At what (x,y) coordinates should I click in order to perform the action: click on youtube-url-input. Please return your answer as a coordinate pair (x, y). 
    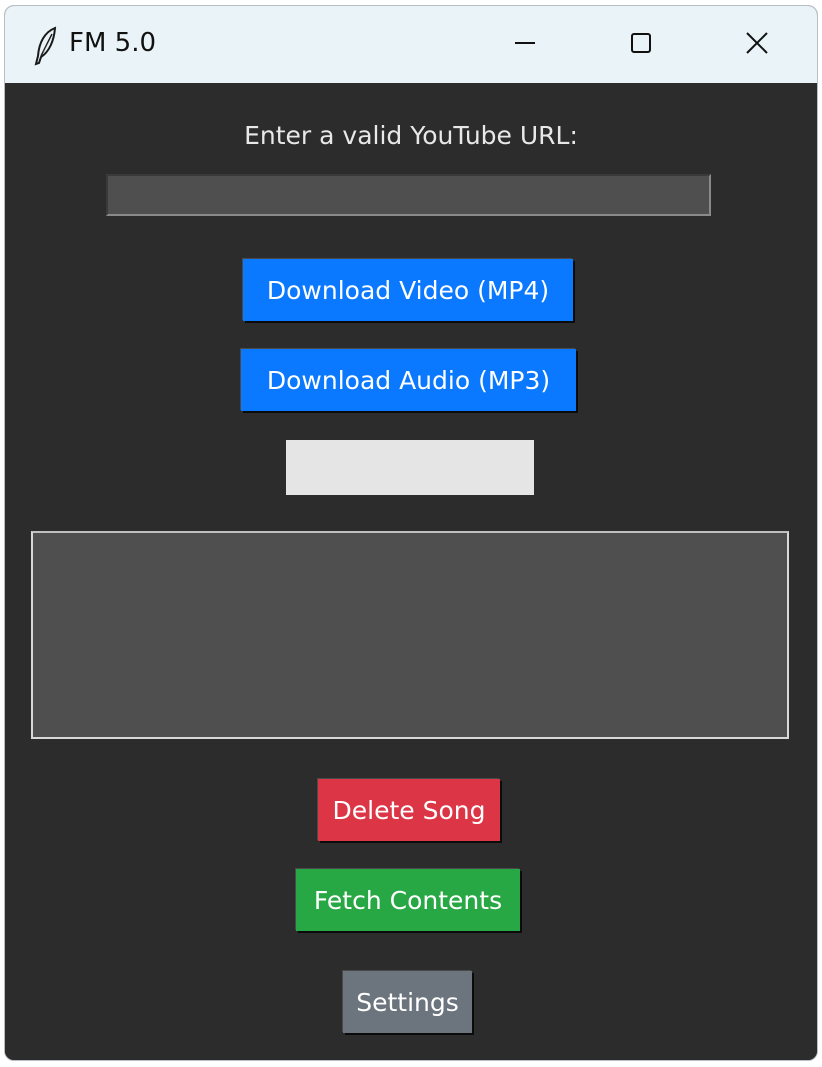
    Looking at the image, I should click on (408, 195).